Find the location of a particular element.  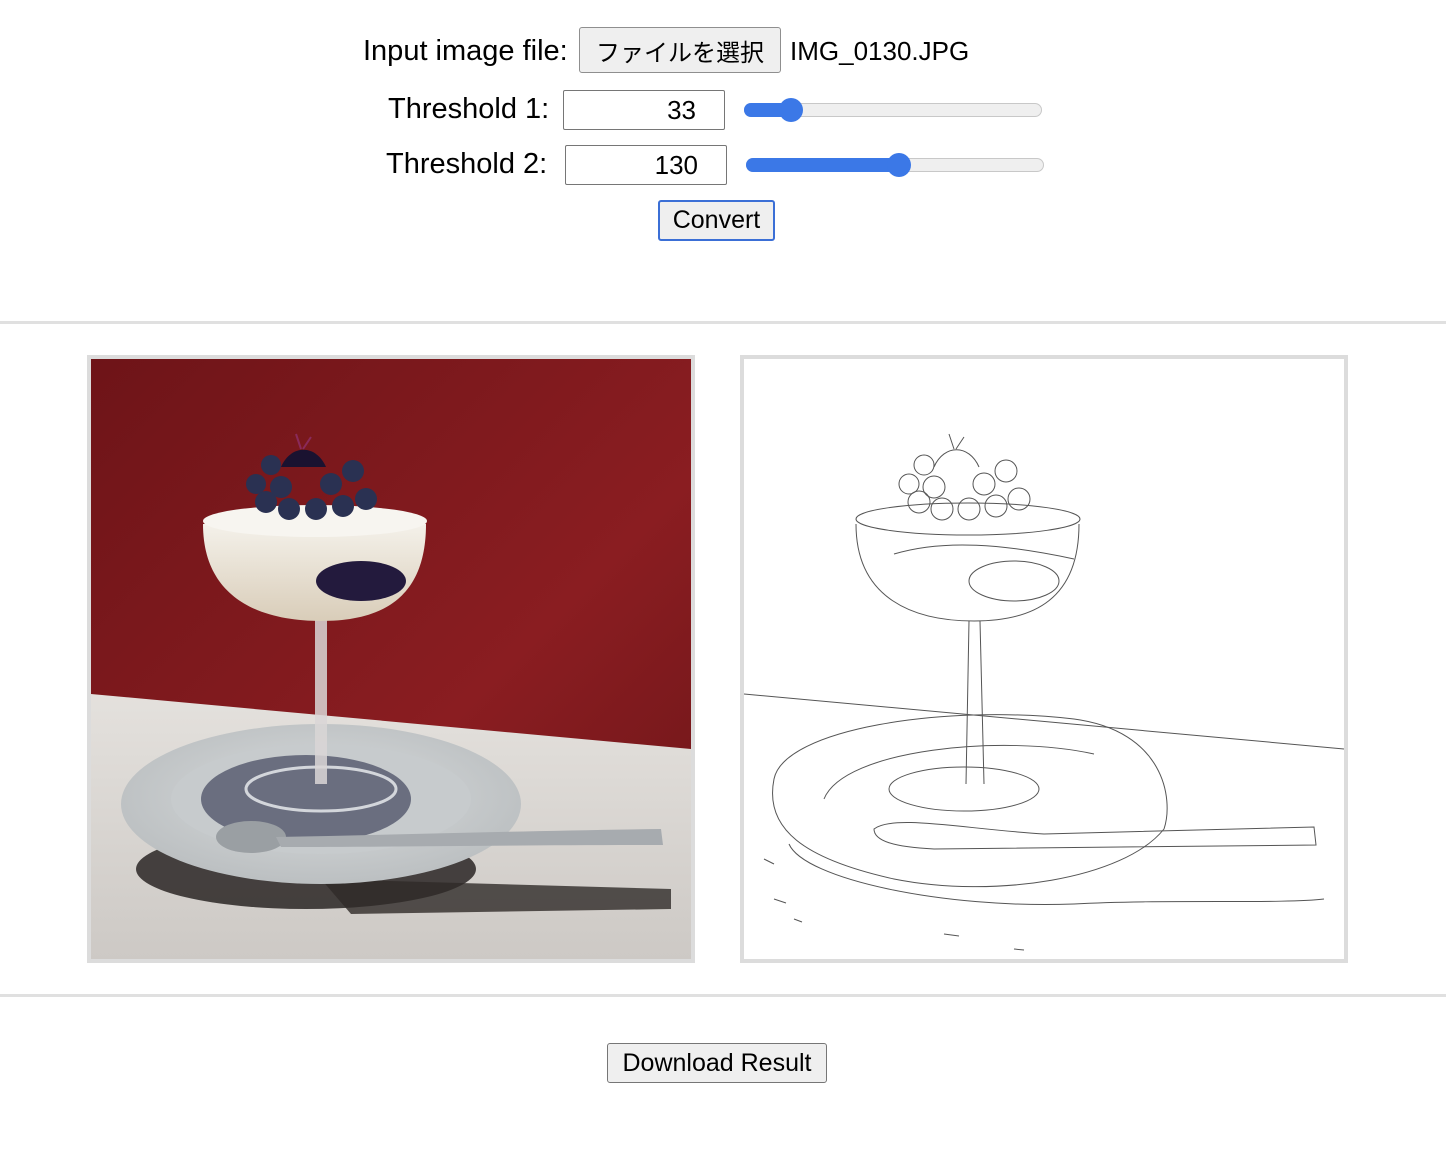

download-result-button: Download Result is located at coordinates (717, 1063).